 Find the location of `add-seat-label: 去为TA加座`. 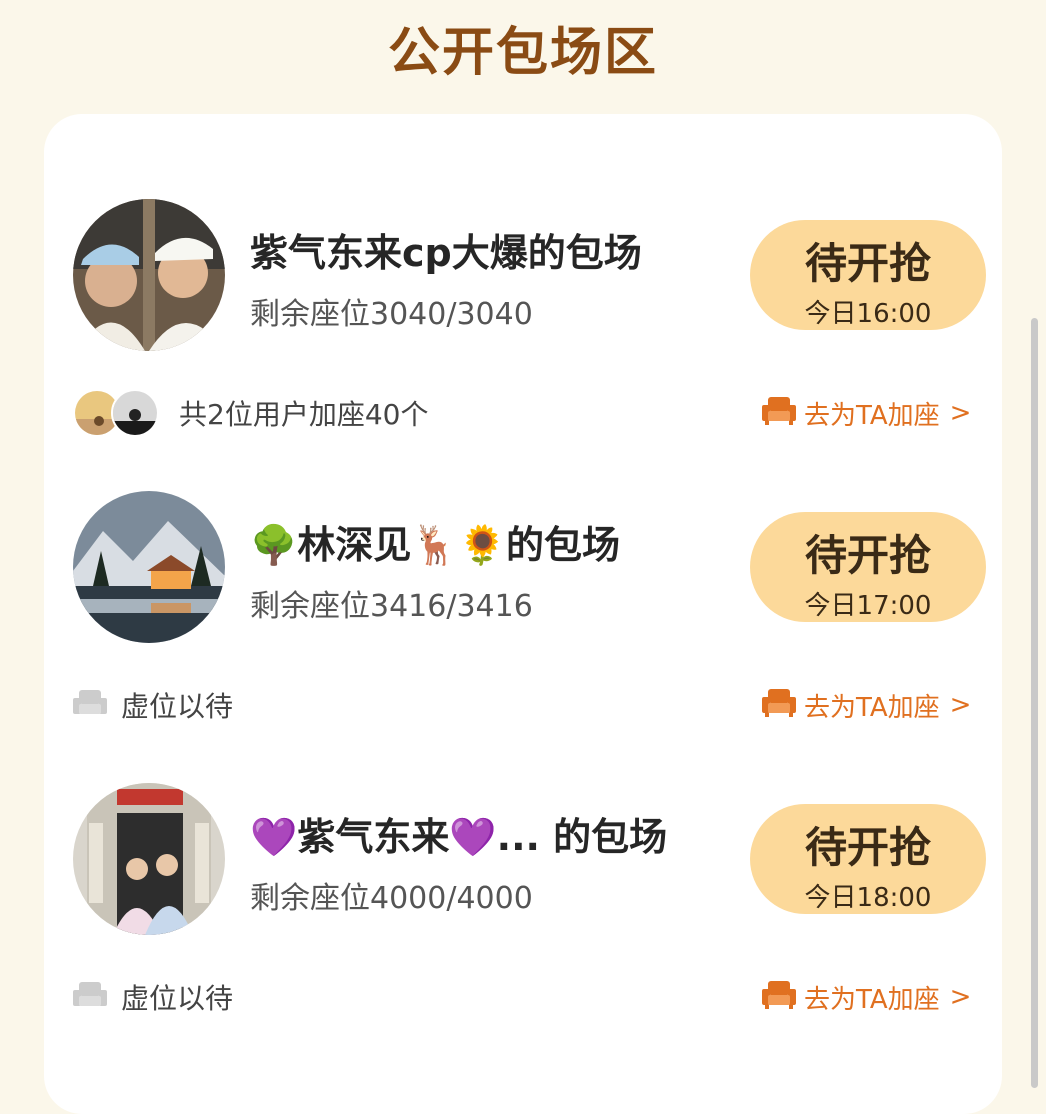

add-seat-label: 去为TA加座 is located at coordinates (872, 999).